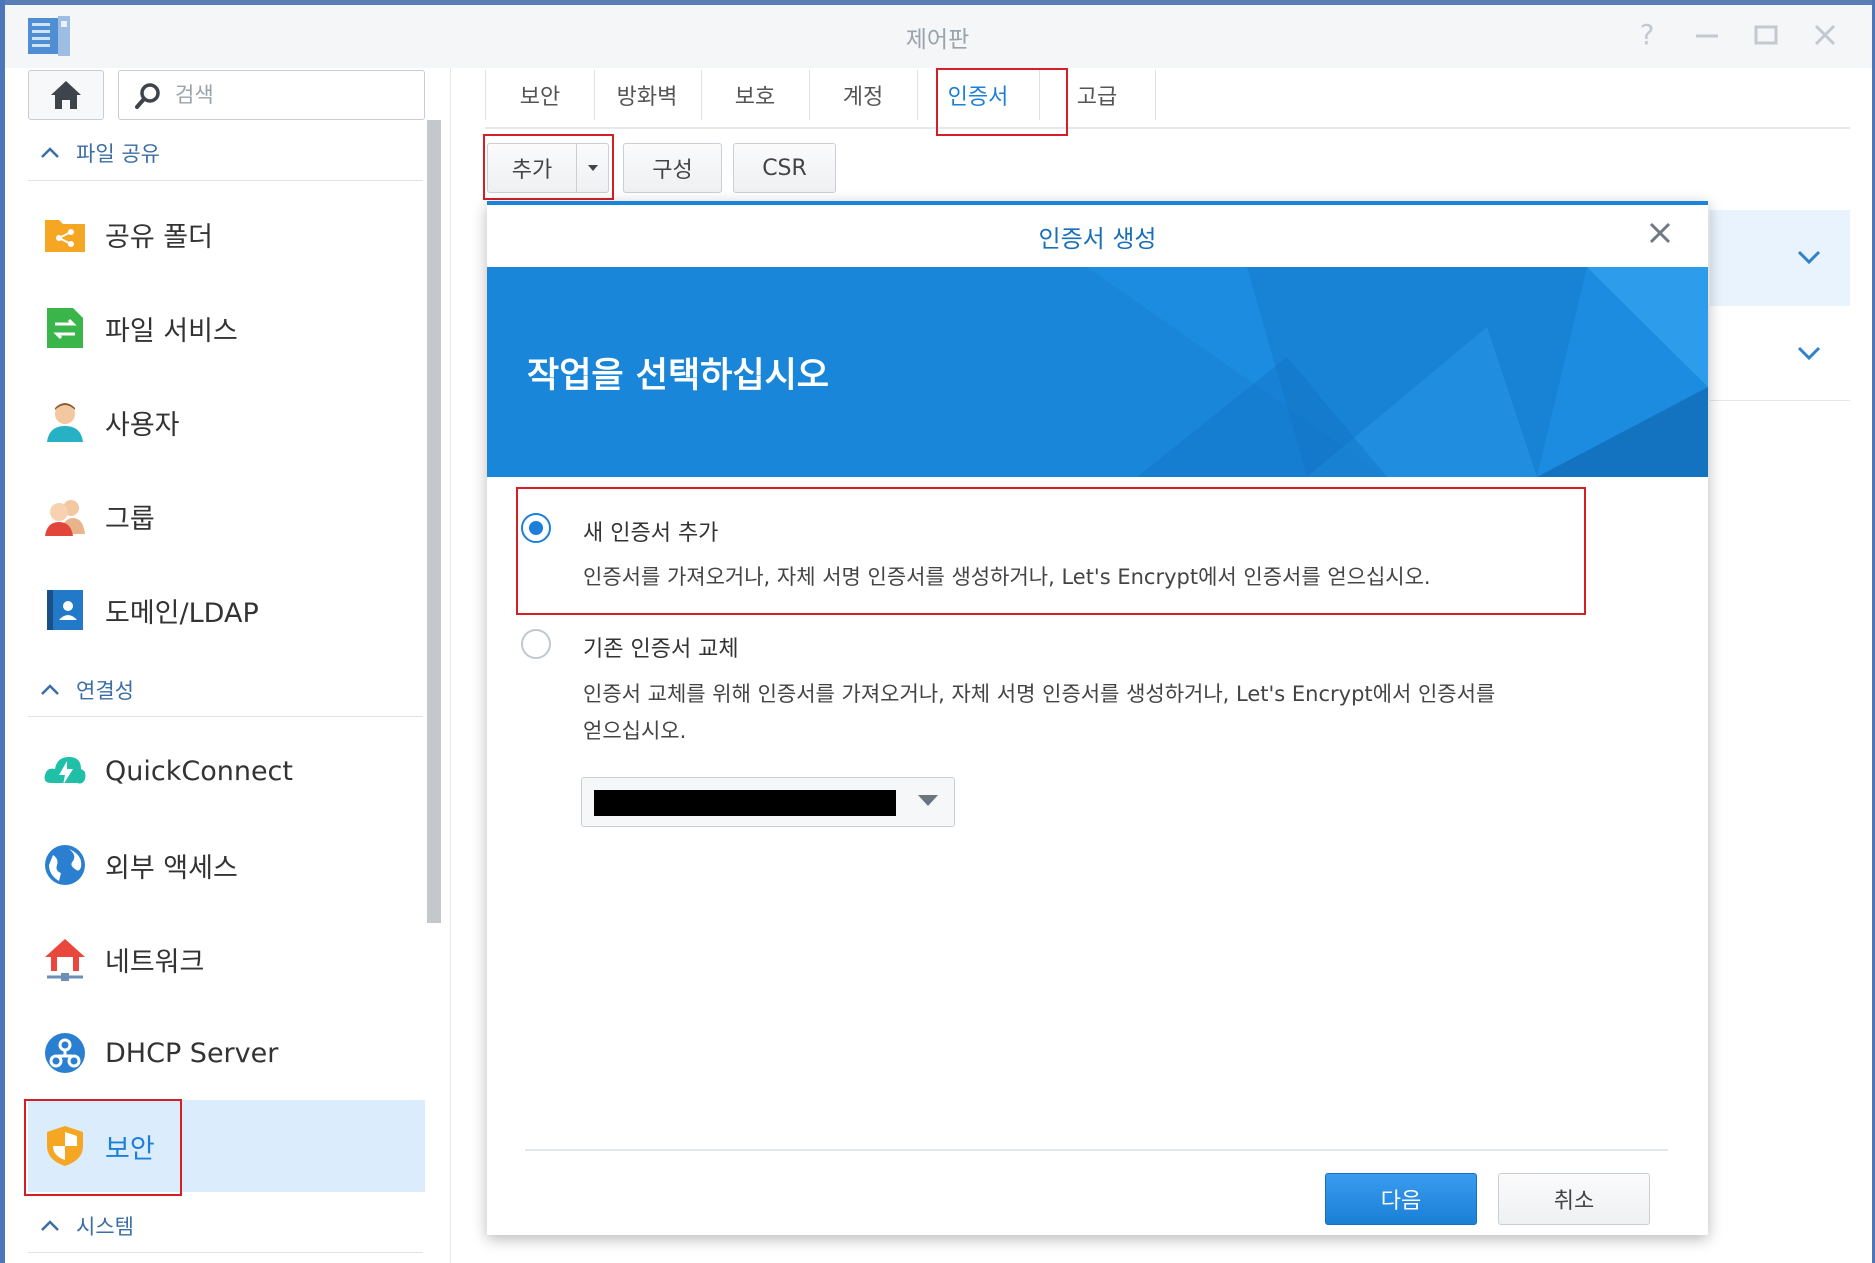  What do you see at coordinates (1401, 1199) in the screenshot?
I see `next-button: 다음` at bounding box center [1401, 1199].